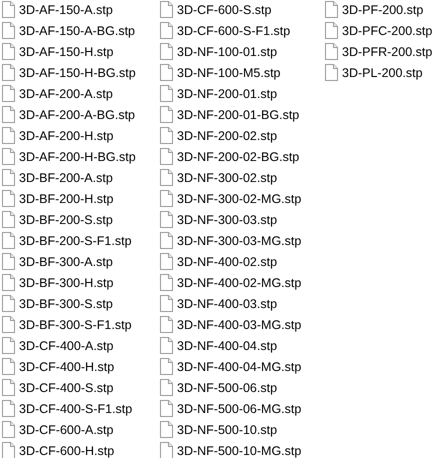 The height and width of the screenshot is (459, 437). Describe the element at coordinates (240, 219) in the screenshot. I see `file-item: 3D-NF-300-03.stp` at that location.